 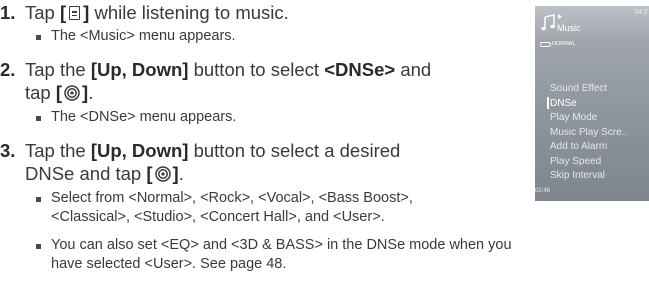 What do you see at coordinates (8, 69) in the screenshot?
I see `step-number: 2.` at bounding box center [8, 69].